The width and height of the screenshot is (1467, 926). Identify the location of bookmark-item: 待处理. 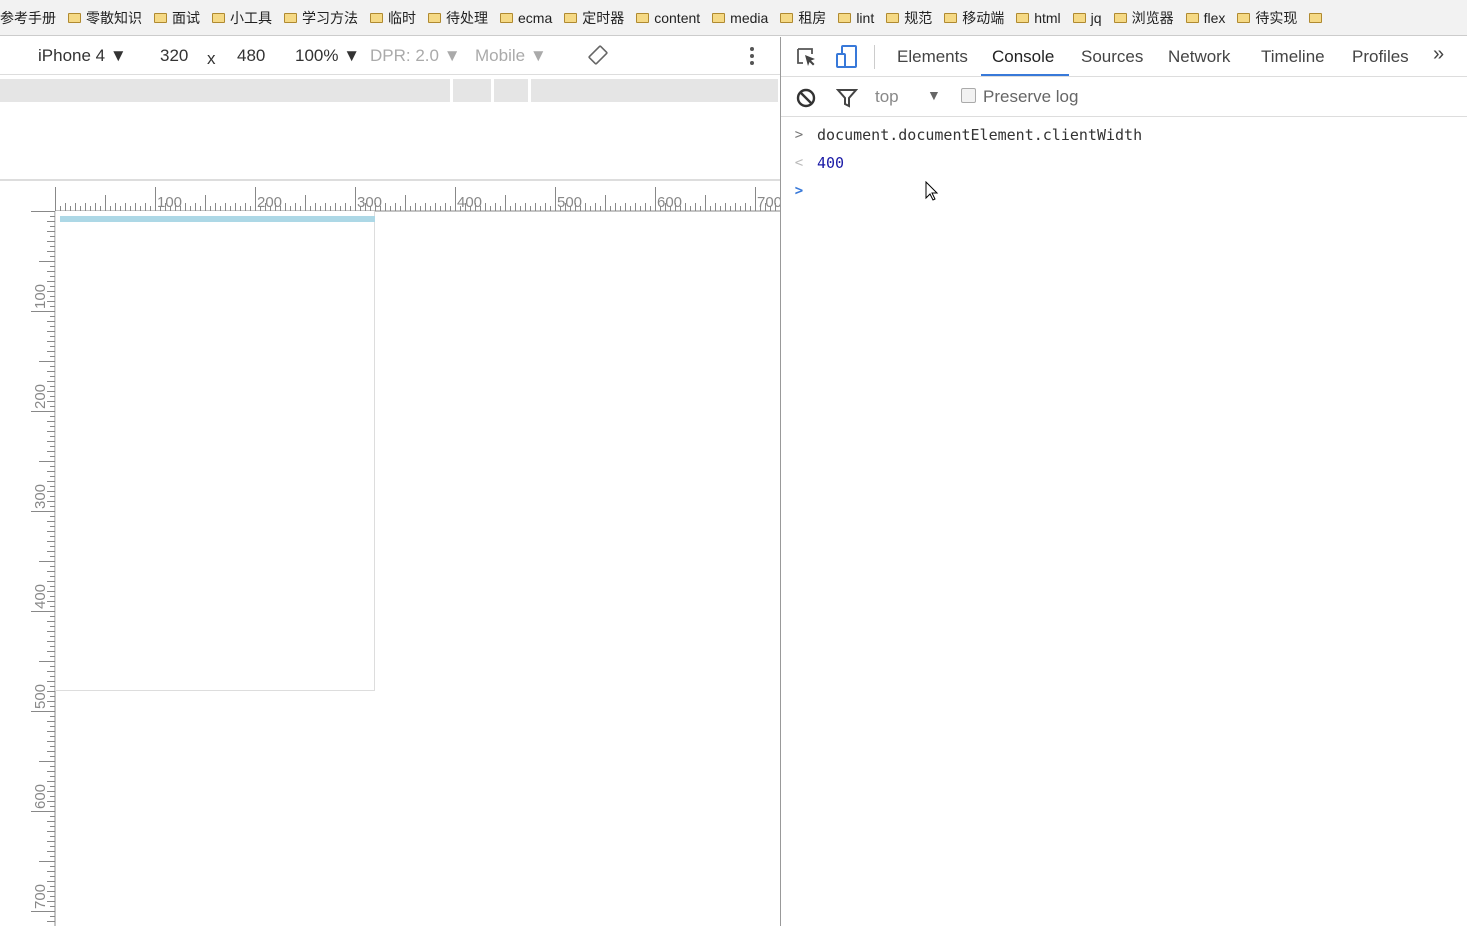
(458, 18).